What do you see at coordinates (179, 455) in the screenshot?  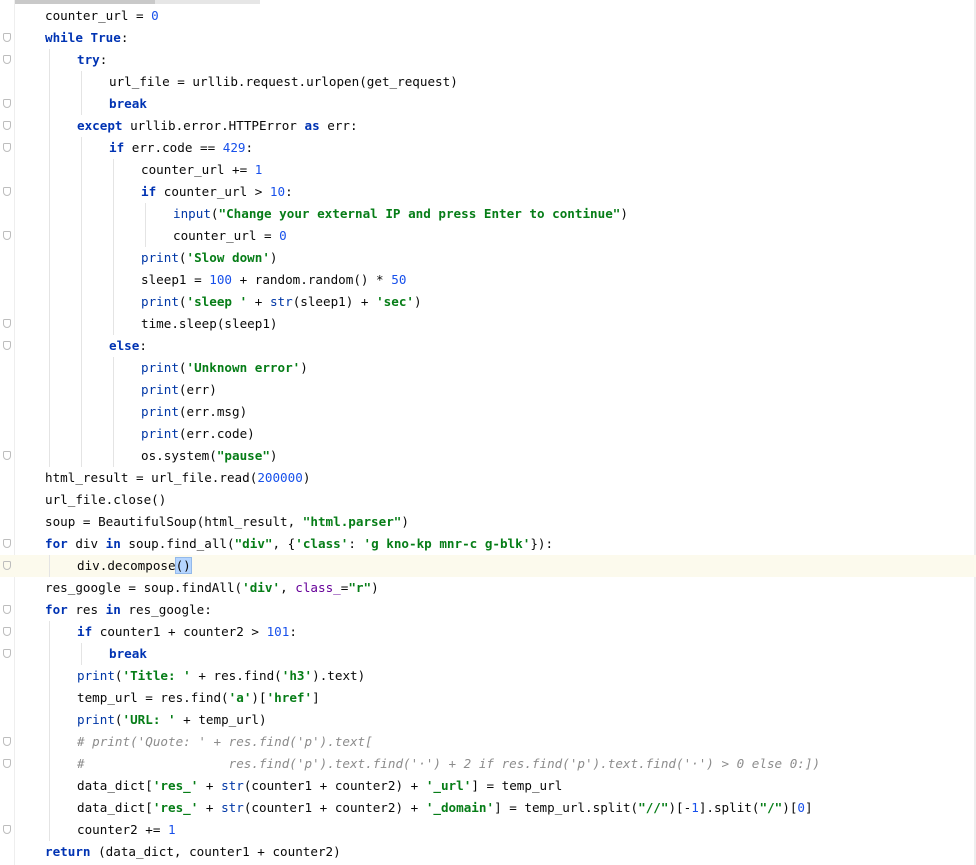 I see `code-token: os.system(` at bounding box center [179, 455].